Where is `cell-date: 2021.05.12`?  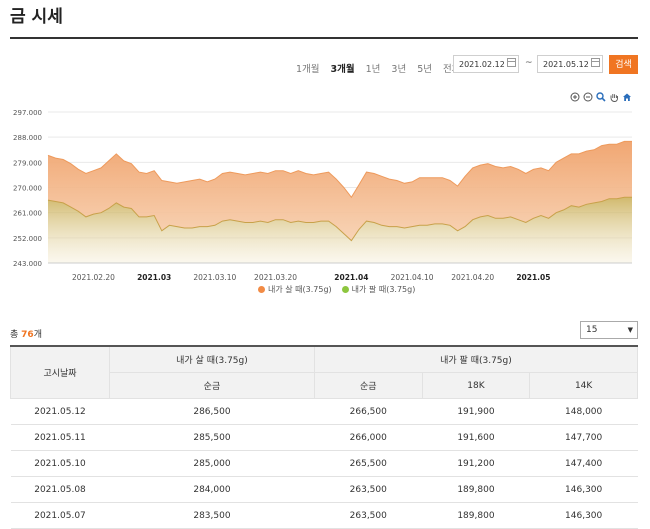 cell-date: 2021.05.12 is located at coordinates (60, 411).